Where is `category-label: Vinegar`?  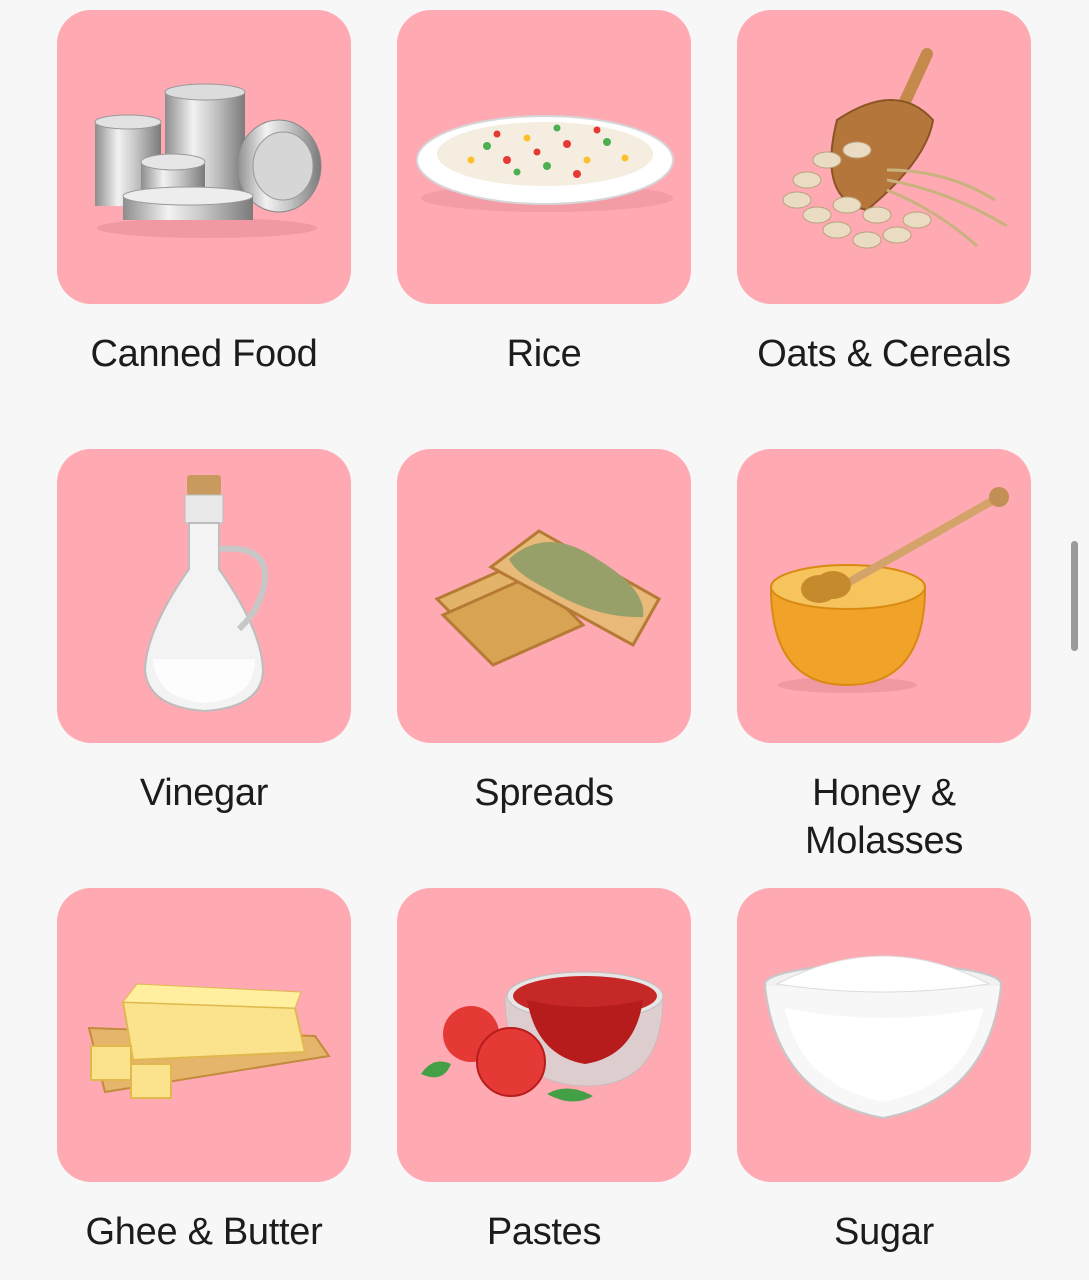 category-label: Vinegar is located at coordinates (204, 793).